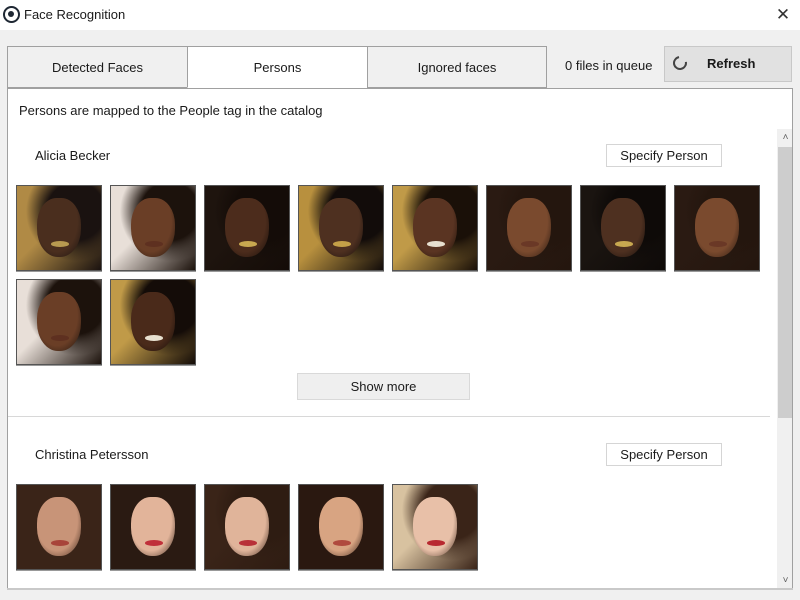 The height and width of the screenshot is (600, 800). What do you see at coordinates (731, 63) in the screenshot?
I see `refresh-label: Refresh` at bounding box center [731, 63].